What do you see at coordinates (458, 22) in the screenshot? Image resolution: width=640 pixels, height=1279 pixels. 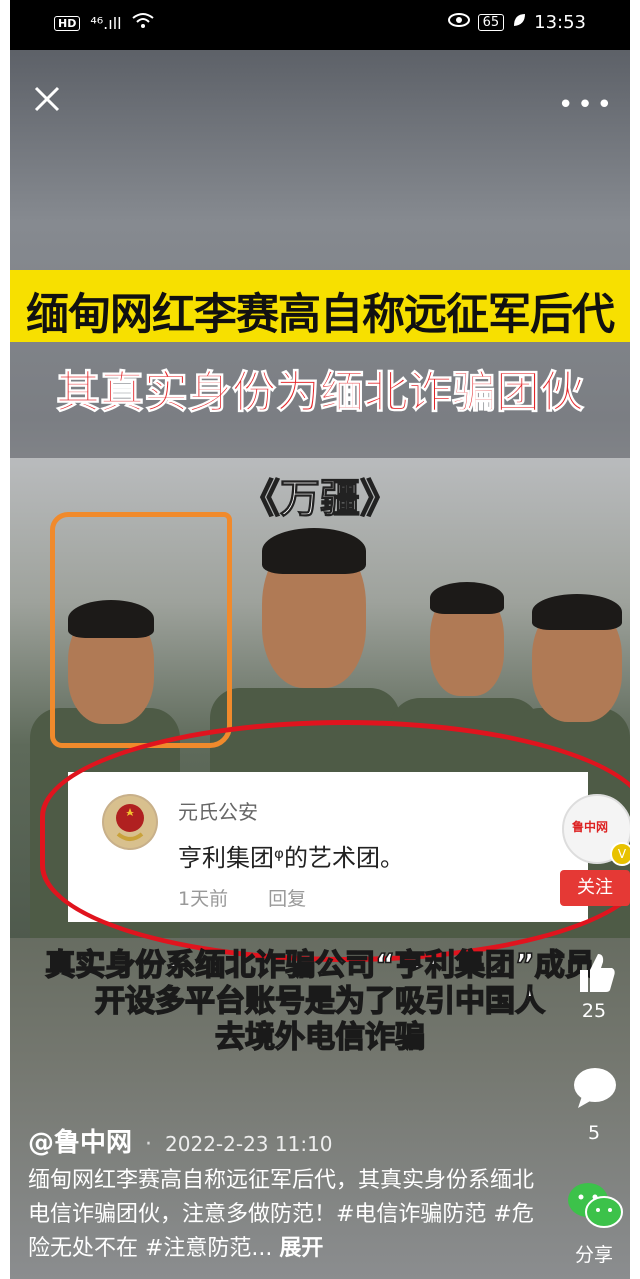 I see `eye-icon` at bounding box center [458, 22].